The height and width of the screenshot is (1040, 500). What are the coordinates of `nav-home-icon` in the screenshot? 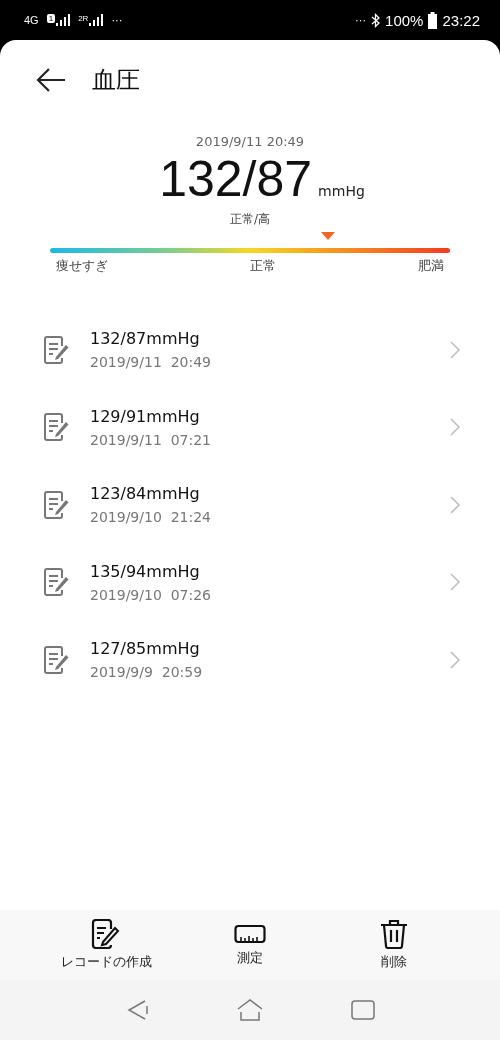 It's located at (250, 1010).